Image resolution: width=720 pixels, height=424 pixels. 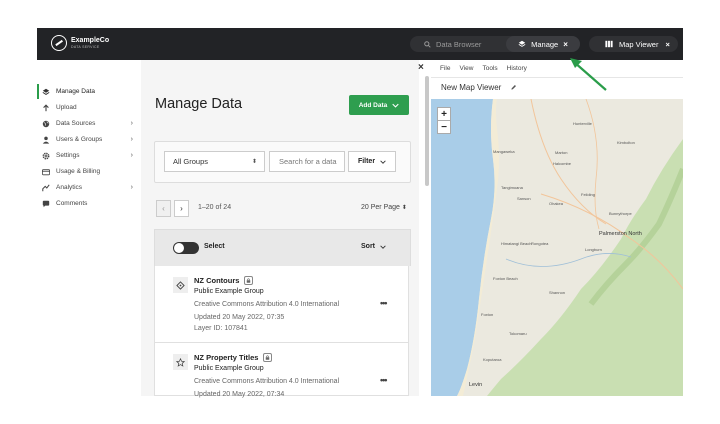 I want to click on brand-name: ExampleCo, so click(x=90, y=40).